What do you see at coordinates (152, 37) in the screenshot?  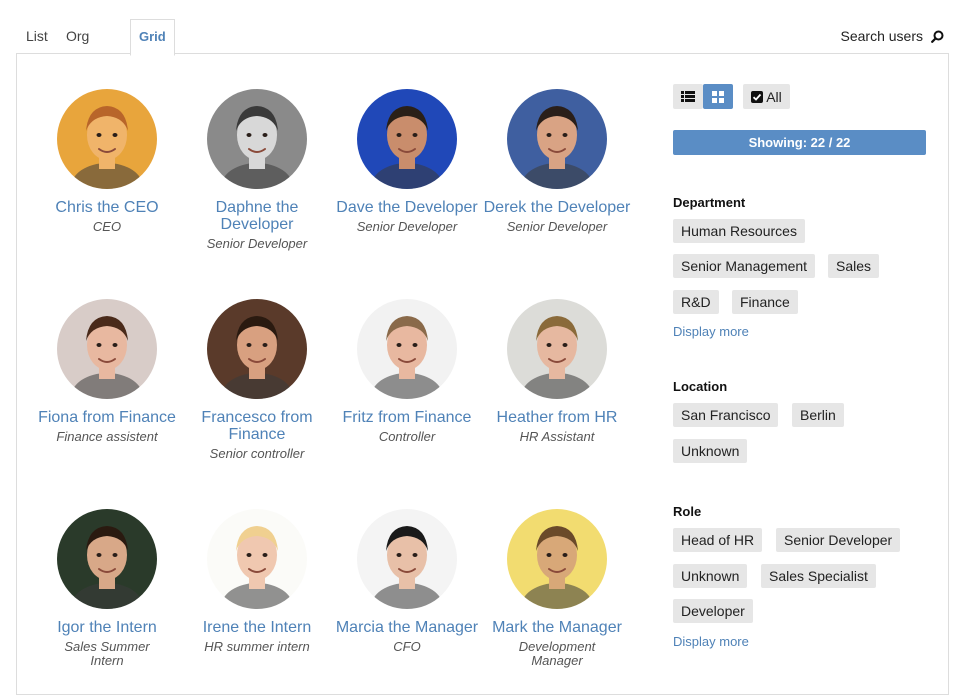 I see `tab-grid: Grid` at bounding box center [152, 37].